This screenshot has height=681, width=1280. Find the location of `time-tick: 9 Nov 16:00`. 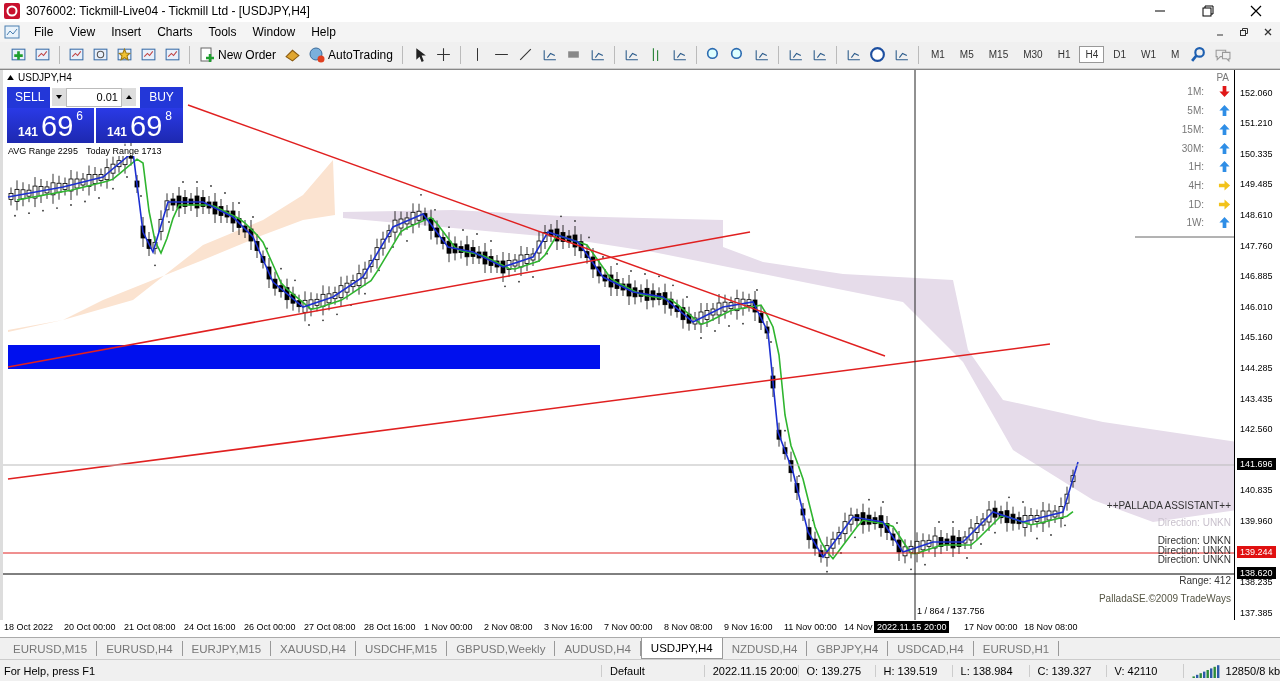

time-tick: 9 Nov 16:00 is located at coordinates (748, 627).